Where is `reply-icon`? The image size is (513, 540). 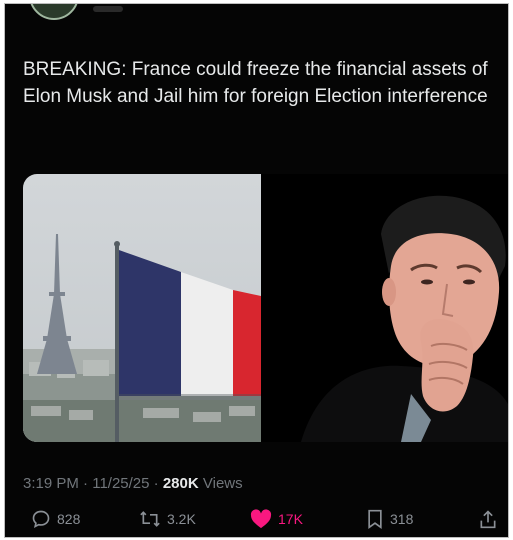 reply-icon is located at coordinates (41, 519).